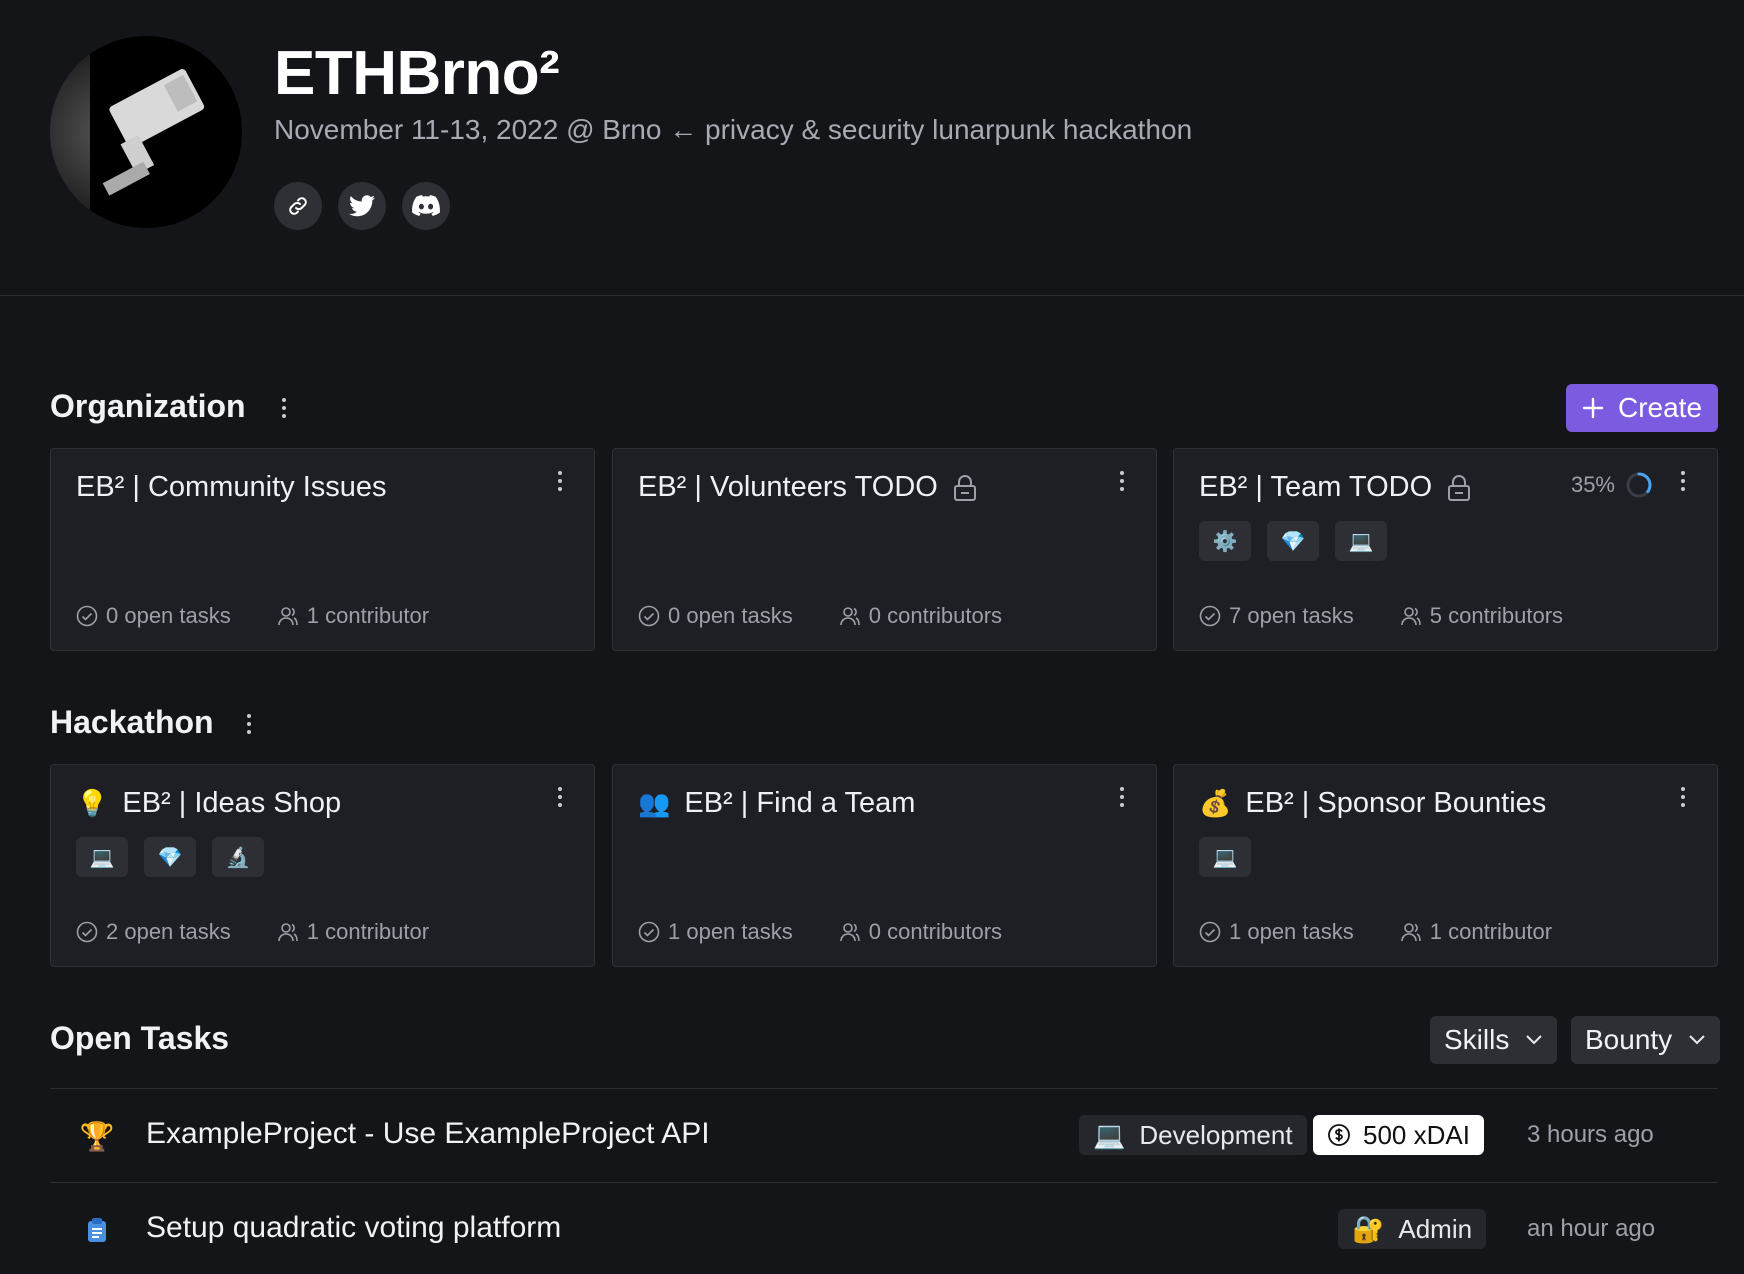 The image size is (1744, 1274). What do you see at coordinates (1590, 1134) in the screenshot?
I see `task-time: 3 hours ago` at bounding box center [1590, 1134].